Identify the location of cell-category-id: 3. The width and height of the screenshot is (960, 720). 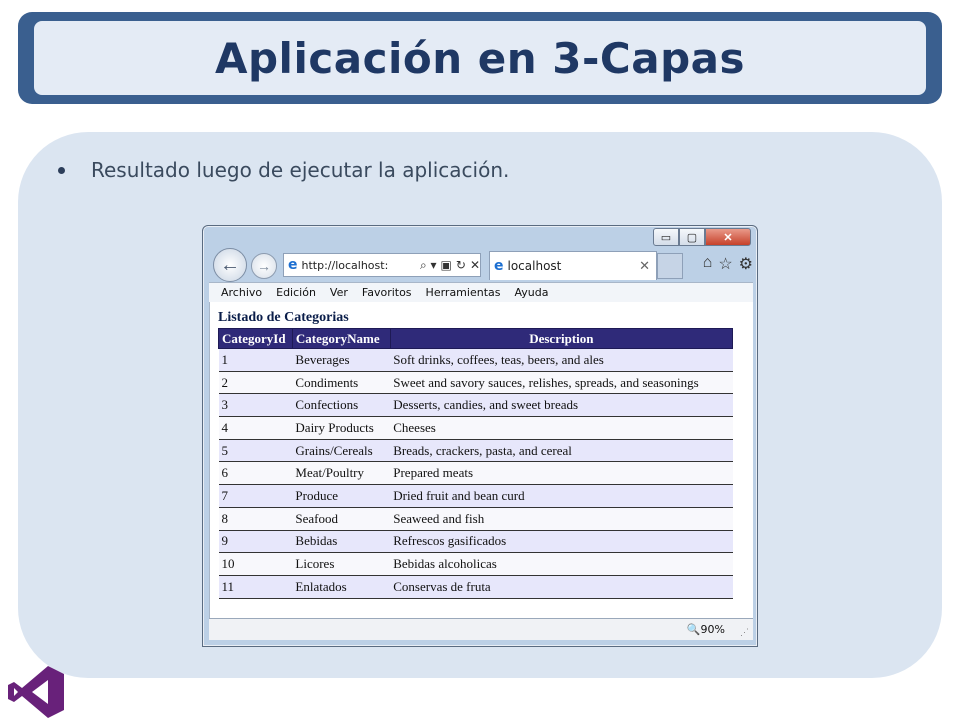
(255, 405).